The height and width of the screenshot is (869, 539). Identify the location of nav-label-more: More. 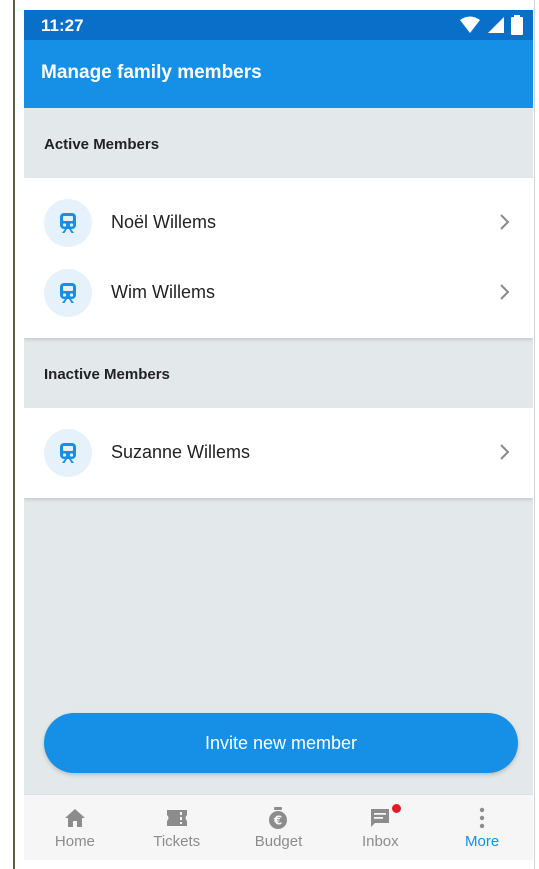
(482, 841).